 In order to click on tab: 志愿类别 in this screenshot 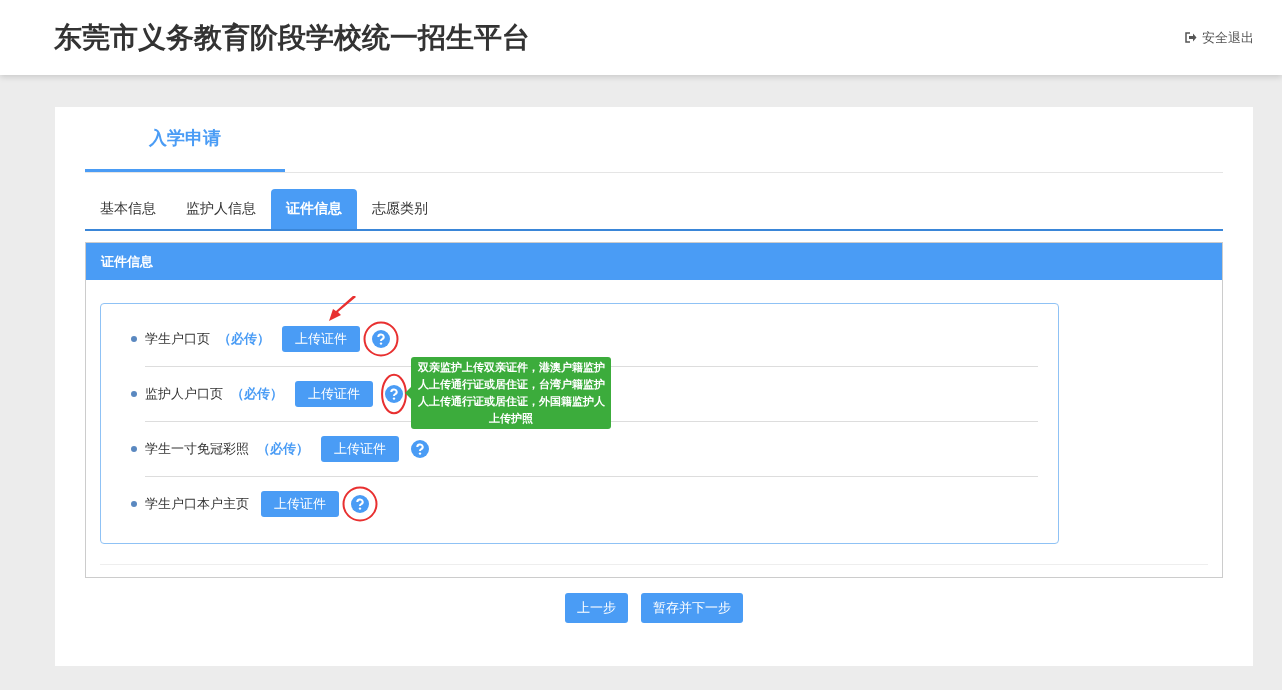, I will do `click(400, 209)`.